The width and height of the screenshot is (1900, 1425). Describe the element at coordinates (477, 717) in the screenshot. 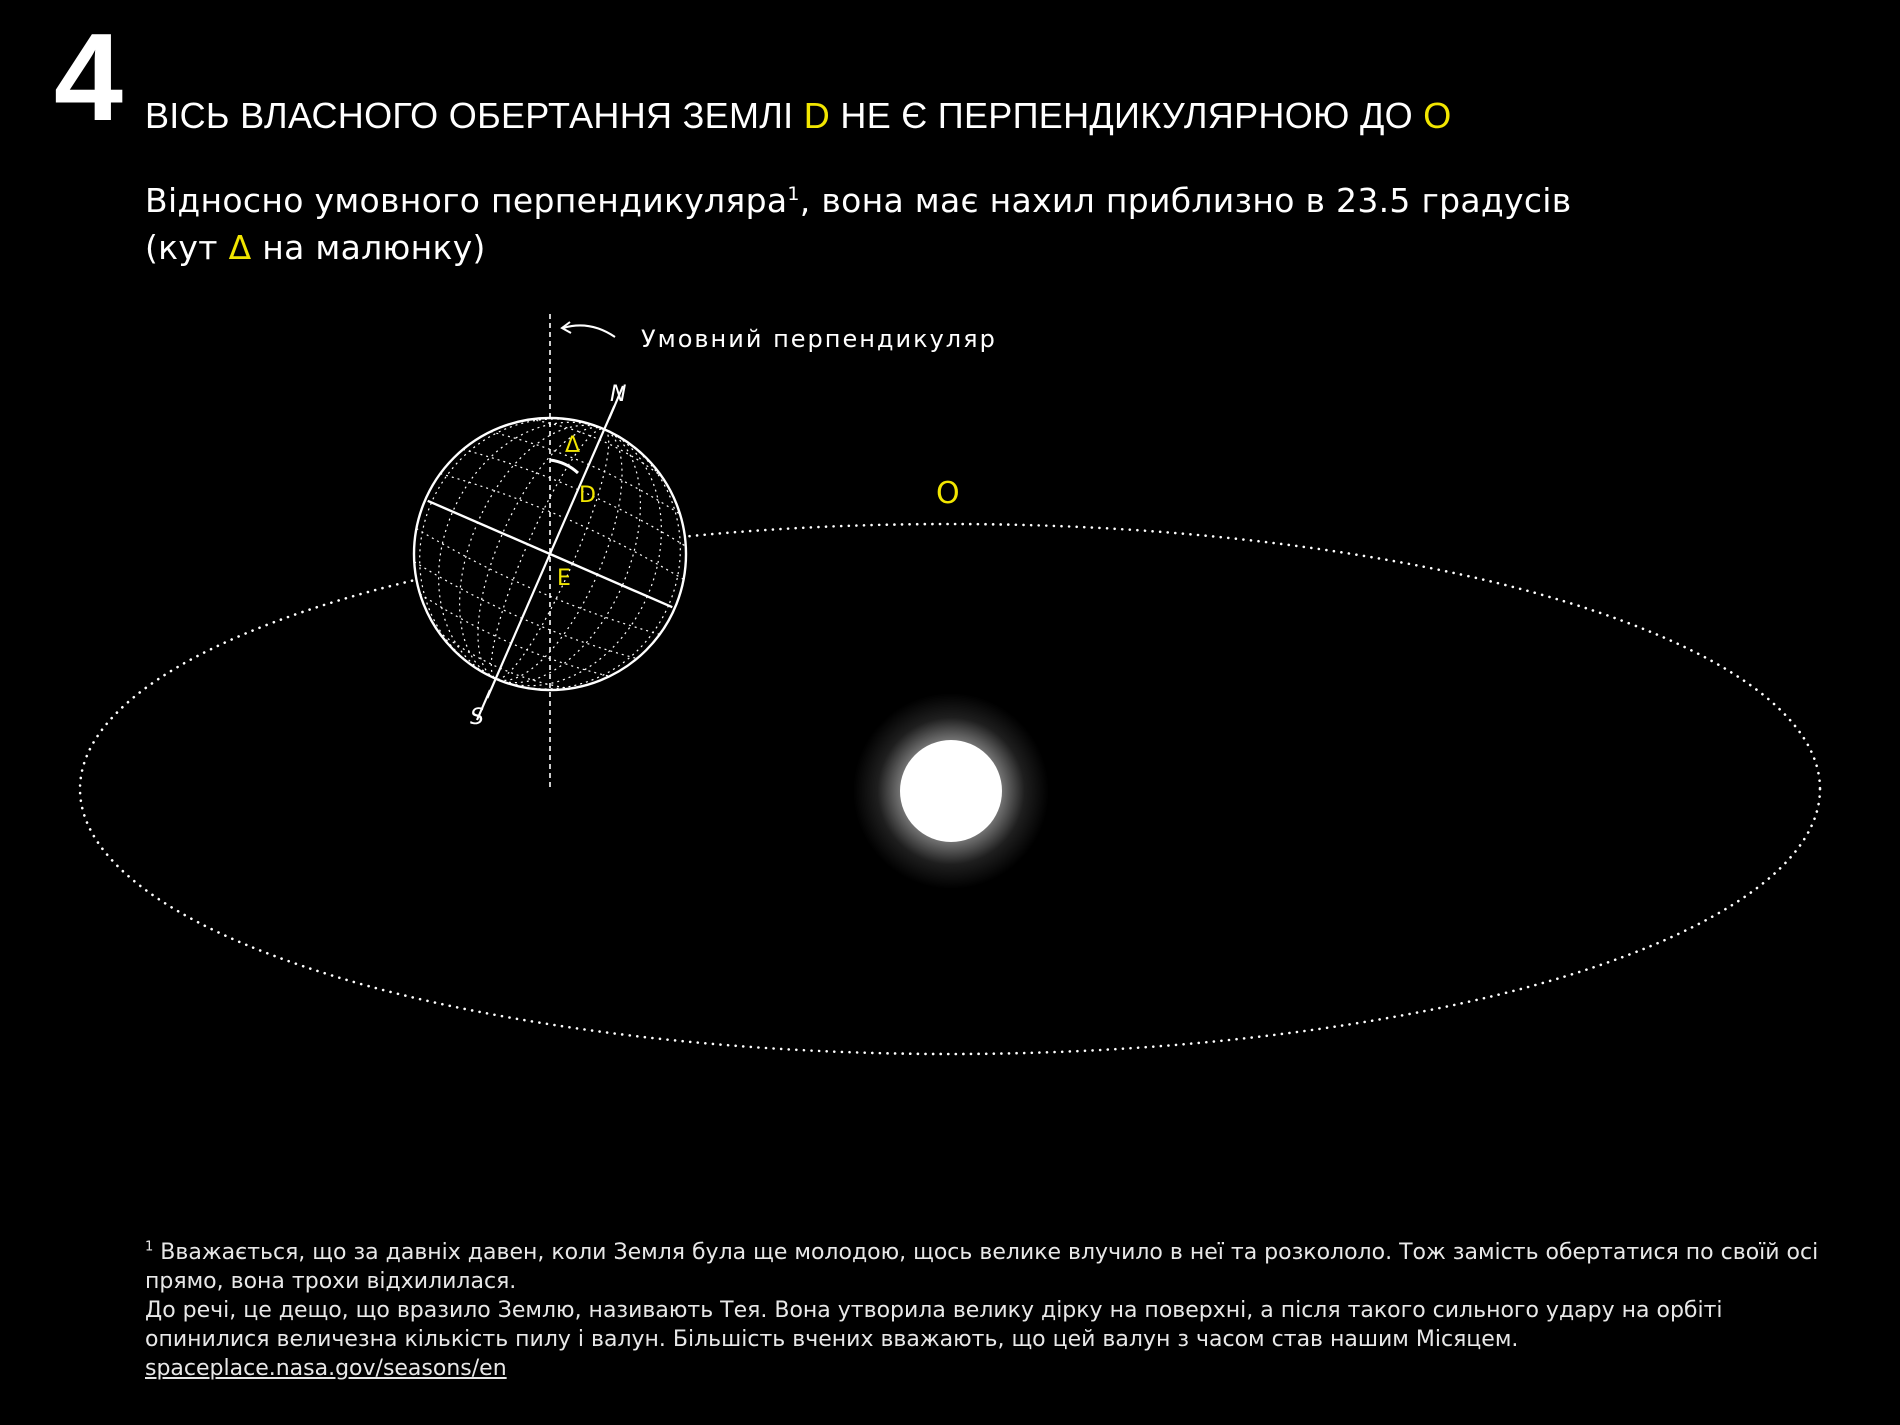

I see `south-label: S` at that location.